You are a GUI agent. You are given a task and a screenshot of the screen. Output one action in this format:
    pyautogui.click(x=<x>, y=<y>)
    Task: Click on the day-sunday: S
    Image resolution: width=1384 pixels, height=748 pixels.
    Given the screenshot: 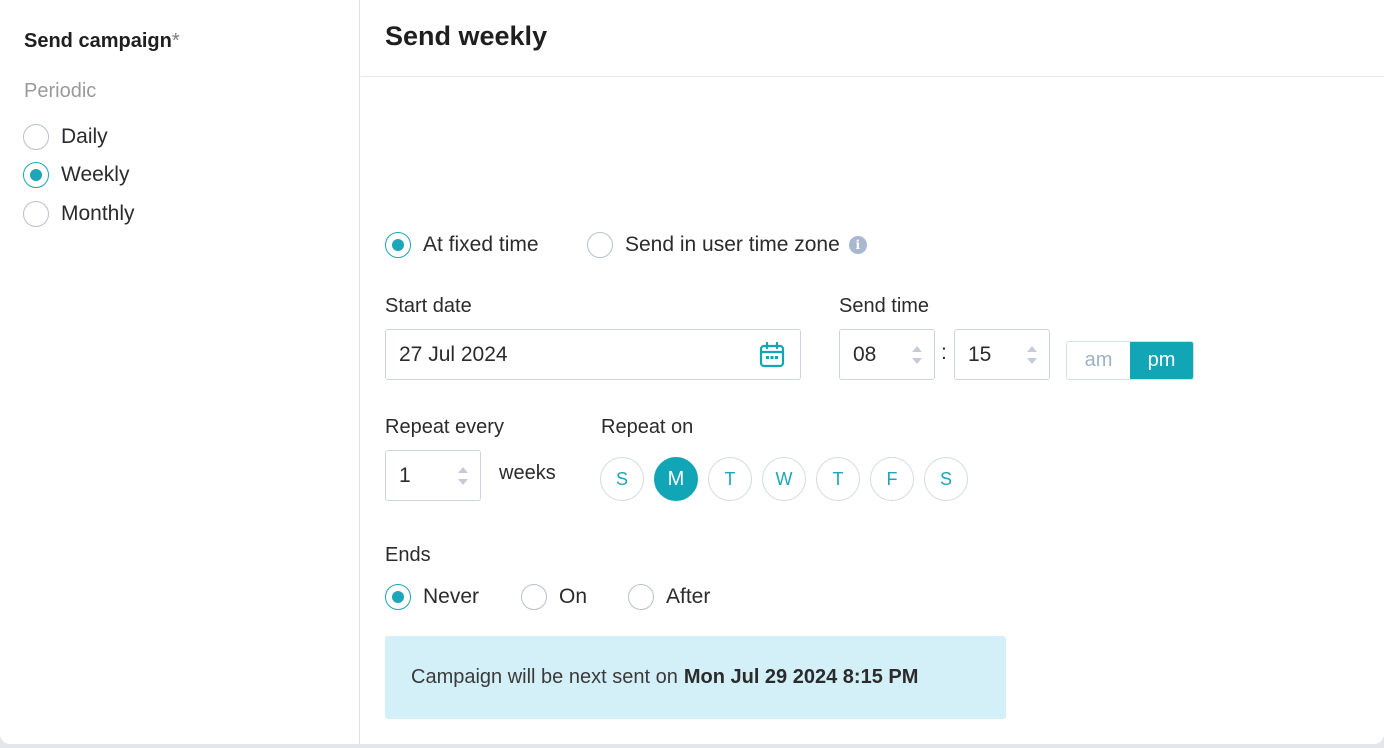 What is the action you would take?
    pyautogui.click(x=622, y=479)
    